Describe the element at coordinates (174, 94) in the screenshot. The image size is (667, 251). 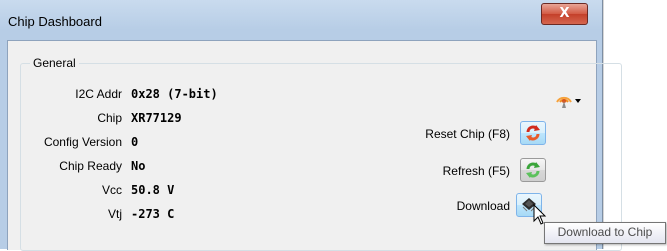
I see `field-value: 0x28 (7-bit)` at that location.